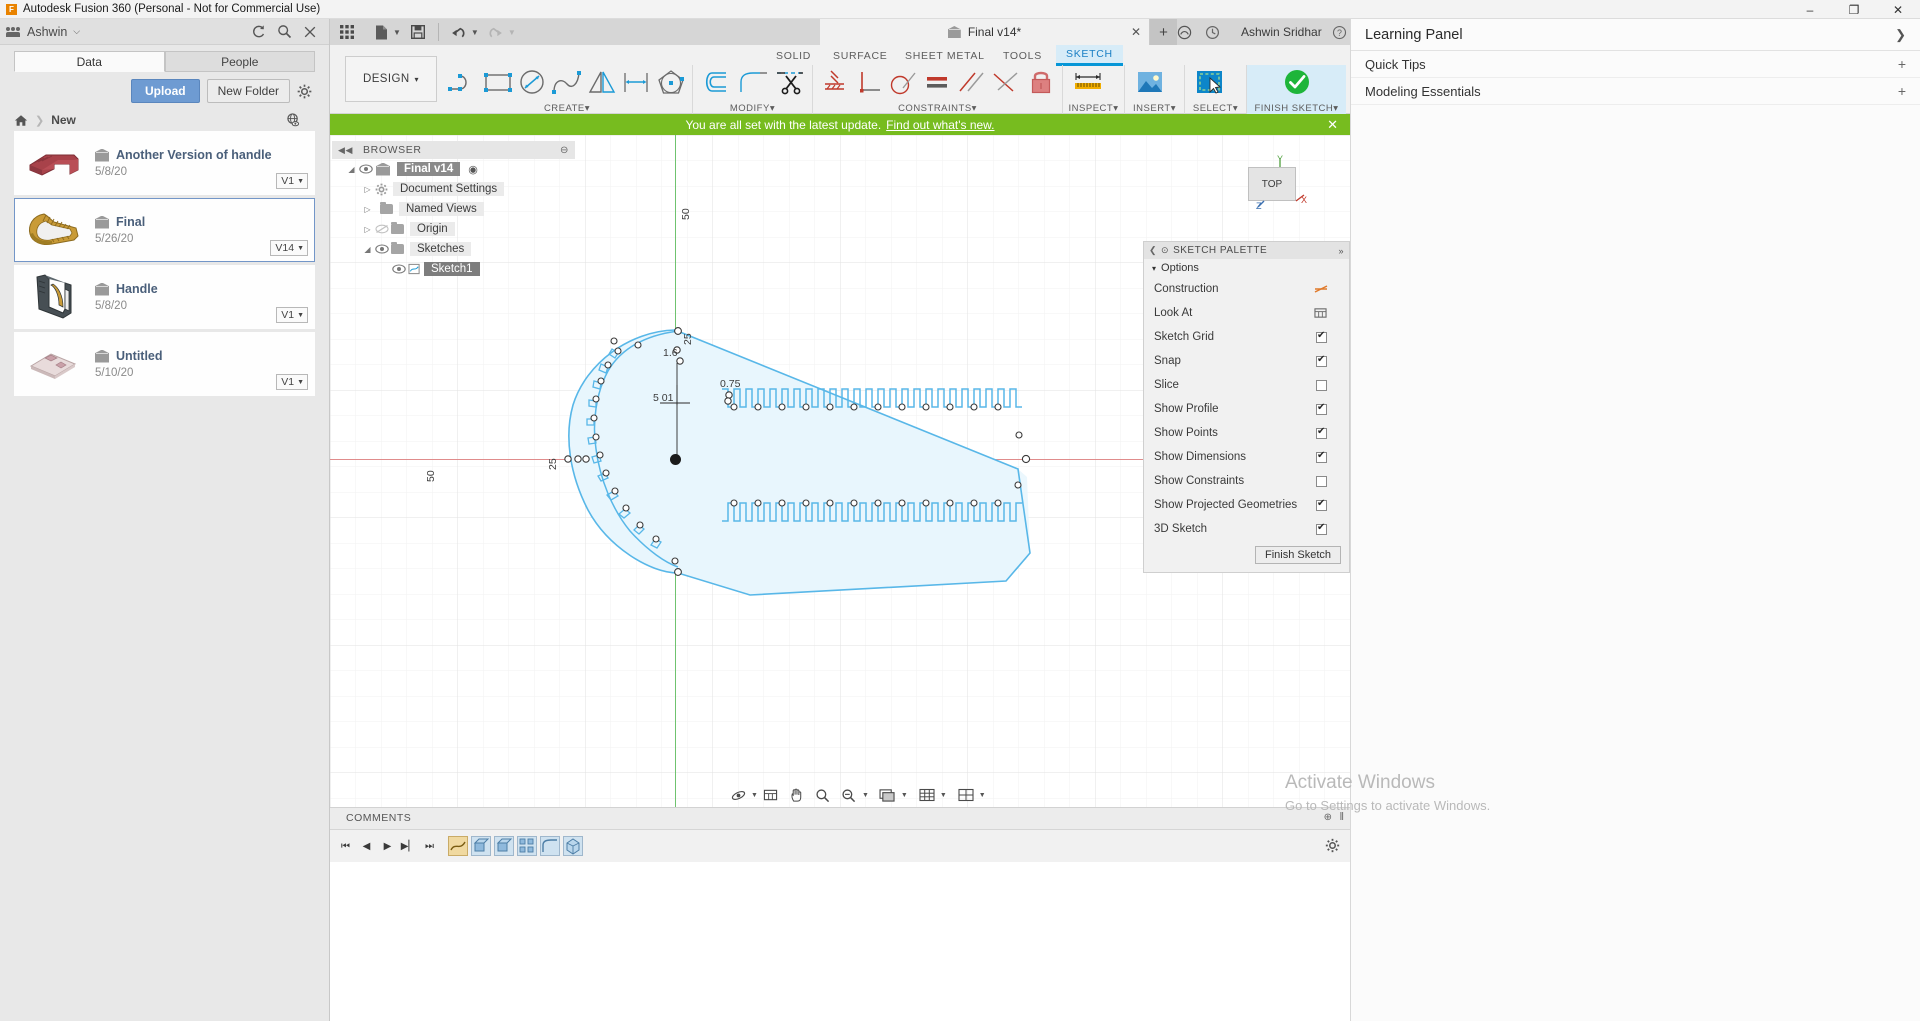  I want to click on close-panel-icon, so click(310, 32).